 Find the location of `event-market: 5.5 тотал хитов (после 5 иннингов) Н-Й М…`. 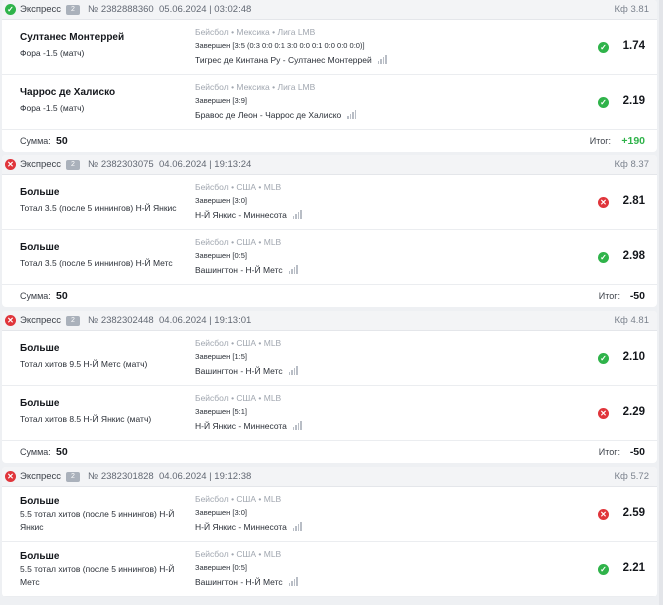

event-market: 5.5 тотал хитов (после 5 иннингов) Н-Й М… is located at coordinates (97, 575).